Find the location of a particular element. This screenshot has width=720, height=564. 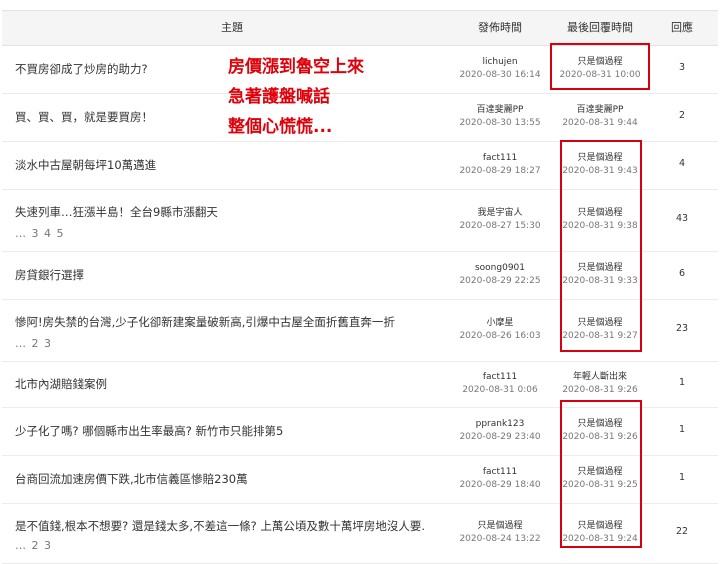

topic-title-link: 台商回流加速房價下跌,北市信義區慘賠230萬 is located at coordinates (131, 479).